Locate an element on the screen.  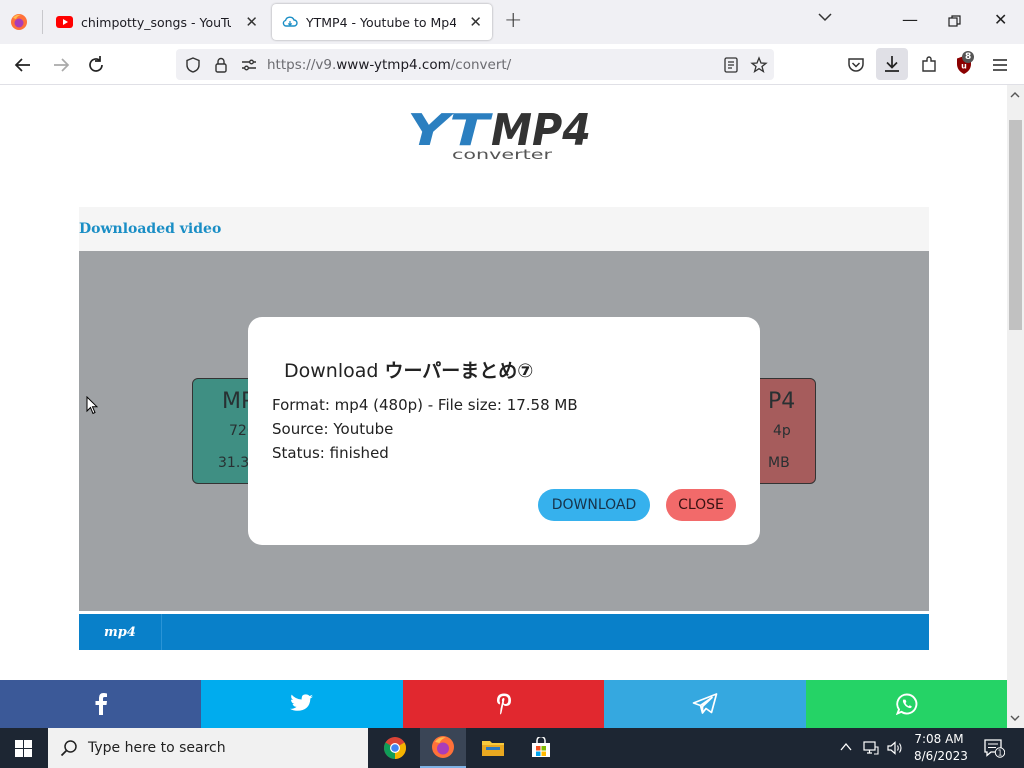
lock-icon is located at coordinates (221, 65).